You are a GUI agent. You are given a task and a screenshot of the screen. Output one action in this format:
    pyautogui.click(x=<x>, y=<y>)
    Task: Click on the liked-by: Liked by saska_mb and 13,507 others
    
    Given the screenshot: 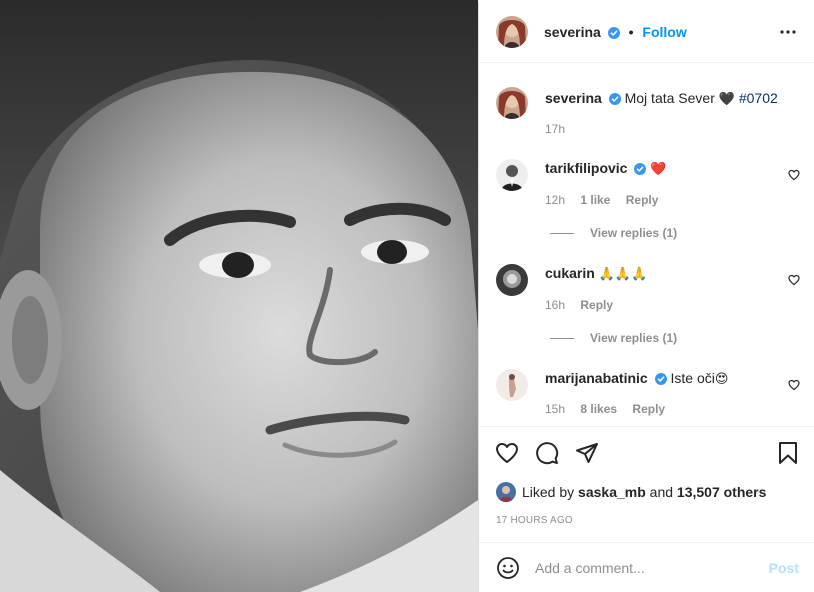 What is the action you would take?
    pyautogui.click(x=631, y=492)
    